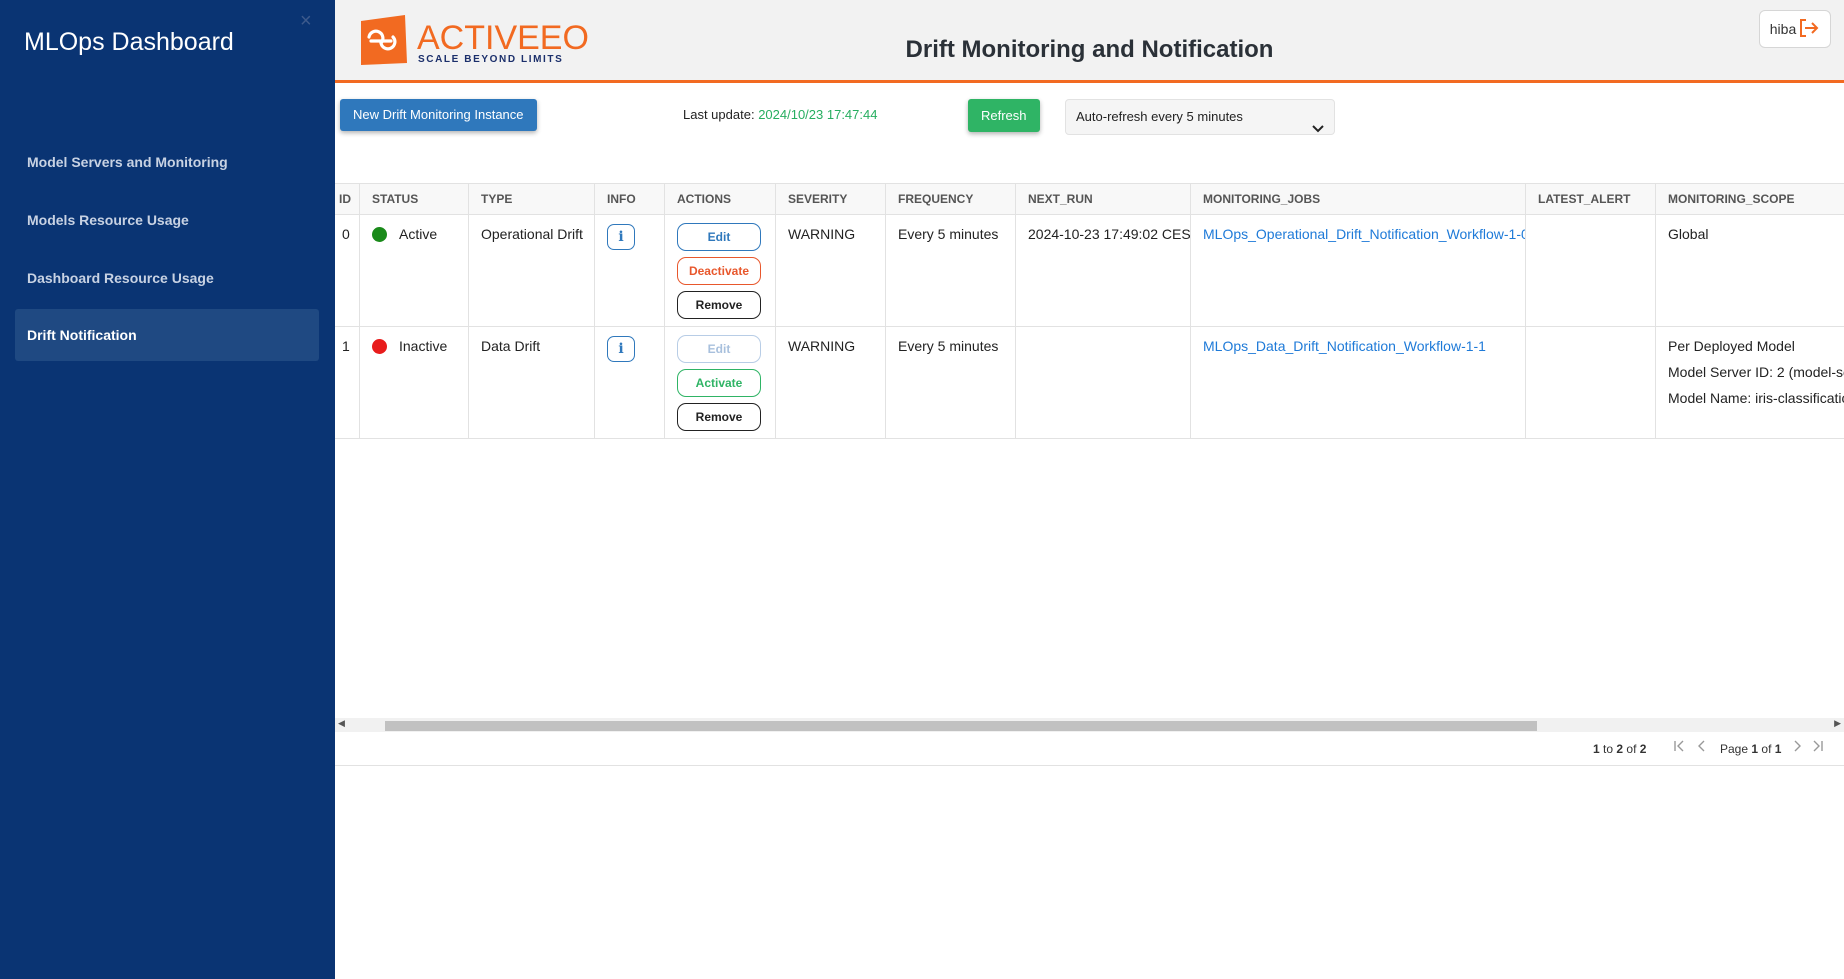  I want to click on previous-page-icon, so click(1702, 747).